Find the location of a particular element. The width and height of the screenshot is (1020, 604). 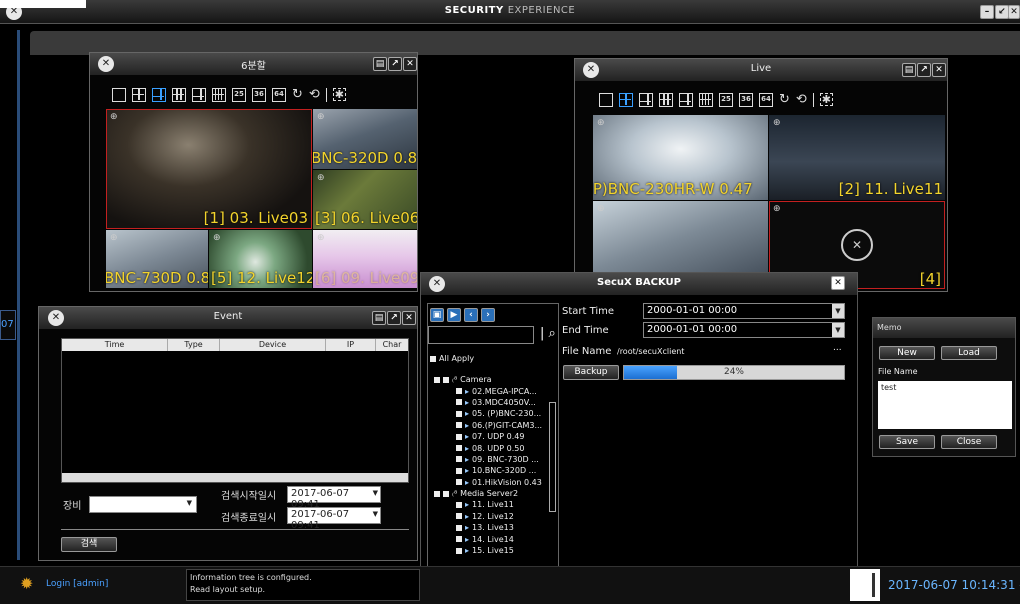

window-close-icon: ✕ is located at coordinates (1014, 12).